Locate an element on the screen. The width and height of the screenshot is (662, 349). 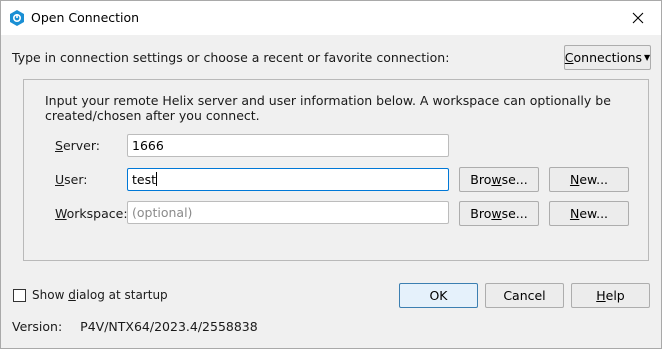
connections-label: Connections is located at coordinates (603, 57).